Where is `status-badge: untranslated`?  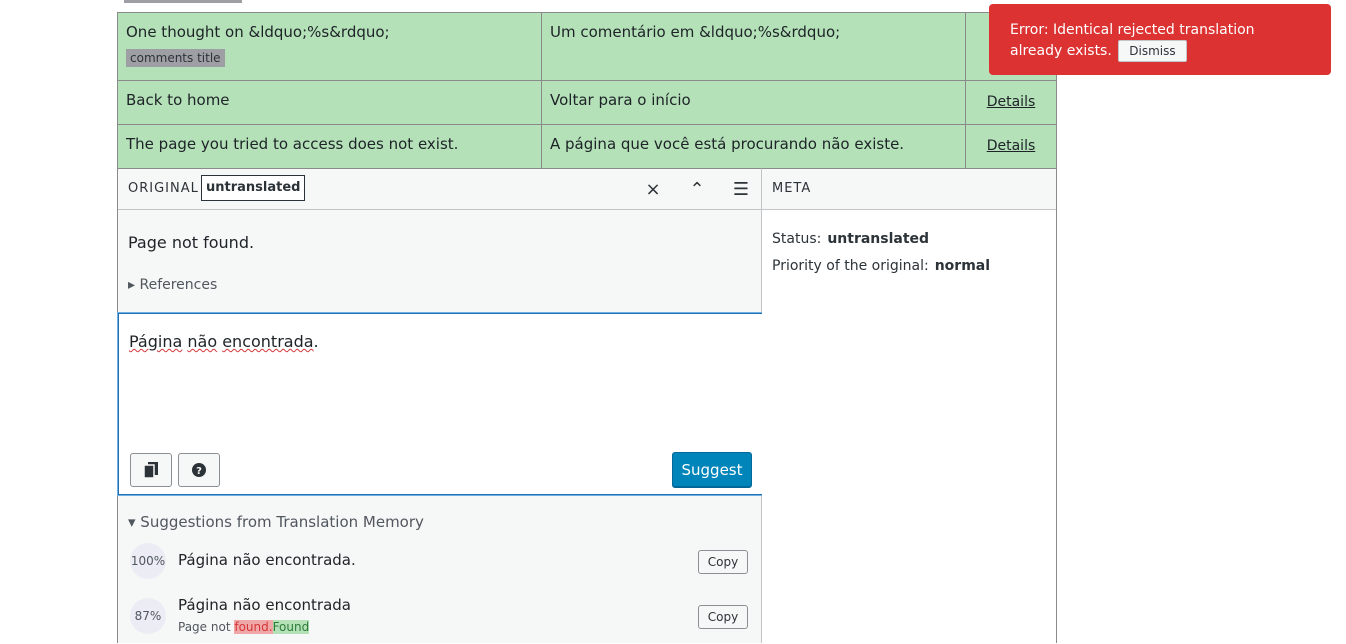
status-badge: untranslated is located at coordinates (253, 188).